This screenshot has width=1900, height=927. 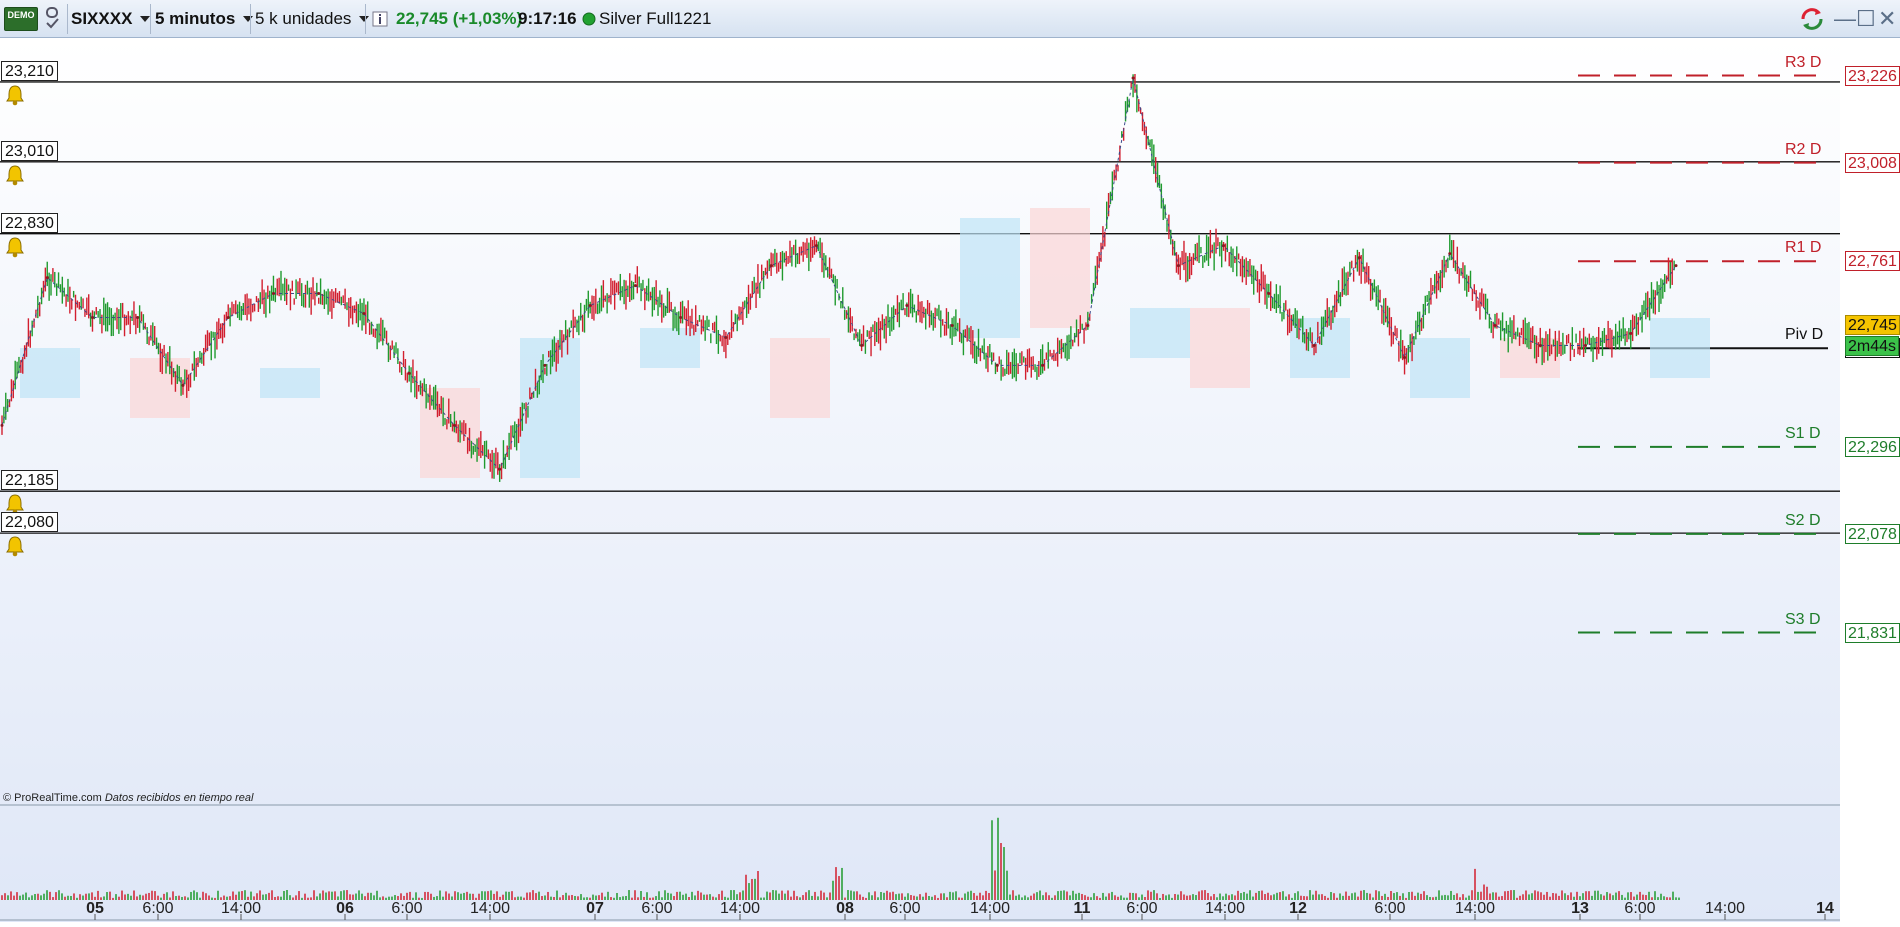 I want to click on last-price-change: 22,745 (+1,03%), so click(x=459, y=18).